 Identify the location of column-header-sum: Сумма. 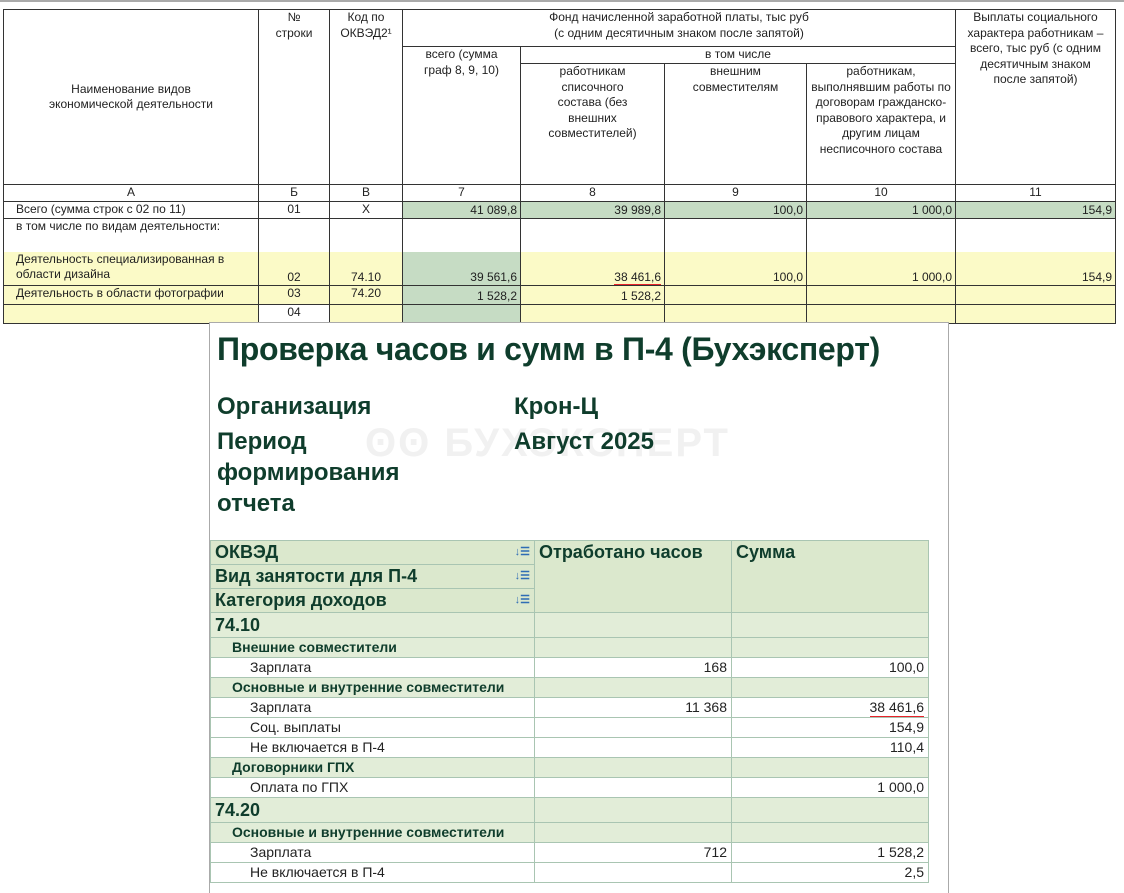
(830, 576).